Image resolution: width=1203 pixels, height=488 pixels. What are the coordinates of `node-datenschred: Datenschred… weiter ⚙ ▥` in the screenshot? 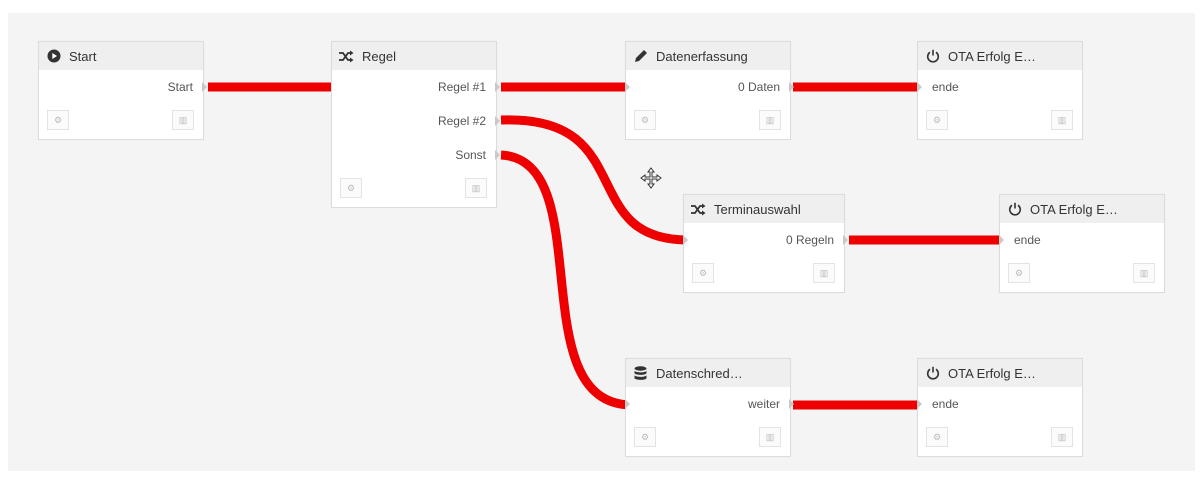 It's located at (709, 407).